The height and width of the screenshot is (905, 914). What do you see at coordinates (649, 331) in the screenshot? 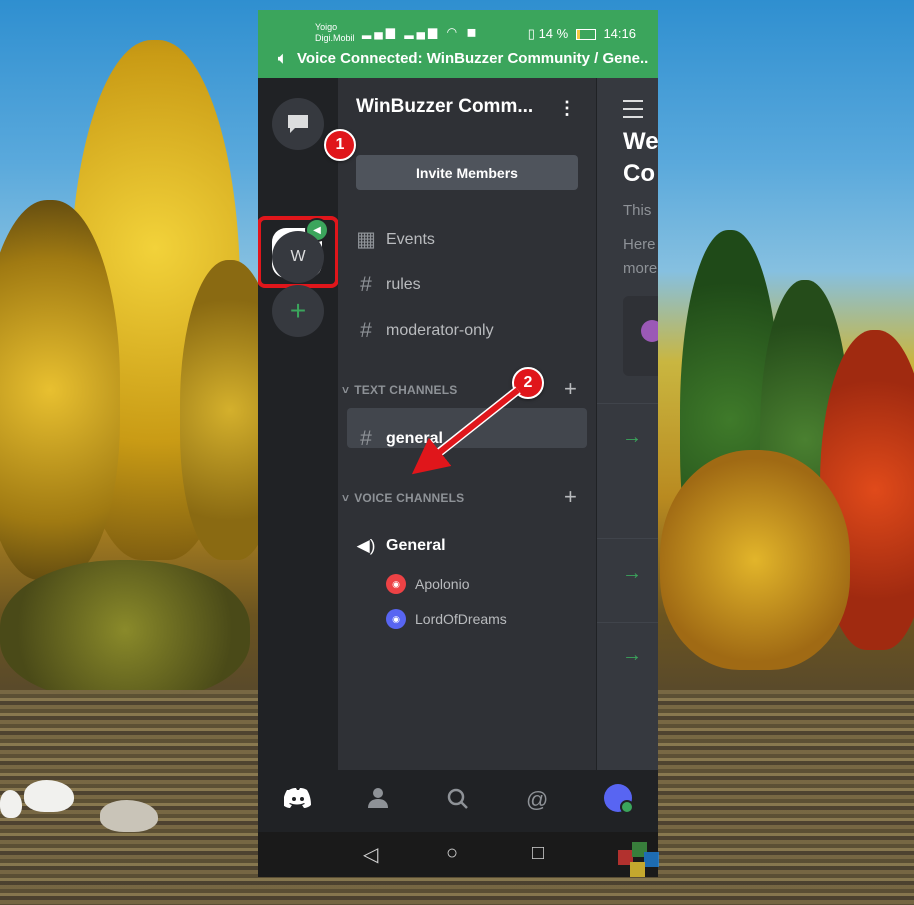
I see `avatar` at bounding box center [649, 331].